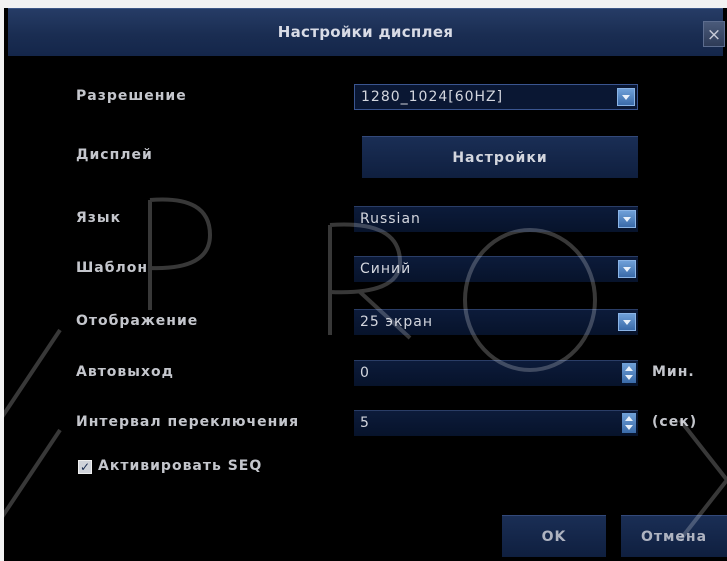 This screenshot has width=727, height=561. What do you see at coordinates (674, 536) in the screenshot?
I see `cancel-button: Отмена` at bounding box center [674, 536].